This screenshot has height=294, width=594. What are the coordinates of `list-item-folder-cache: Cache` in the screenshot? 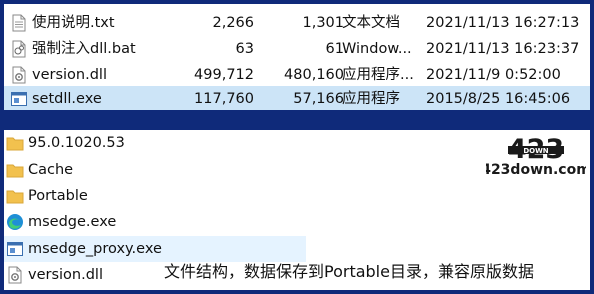 It's located at (155, 170).